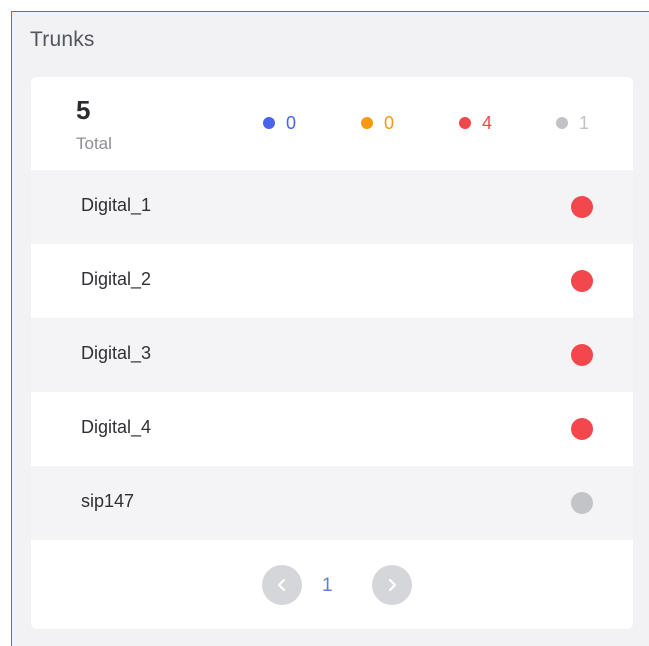  Describe the element at coordinates (487, 122) in the screenshot. I see `stat-red-value: 4` at that location.